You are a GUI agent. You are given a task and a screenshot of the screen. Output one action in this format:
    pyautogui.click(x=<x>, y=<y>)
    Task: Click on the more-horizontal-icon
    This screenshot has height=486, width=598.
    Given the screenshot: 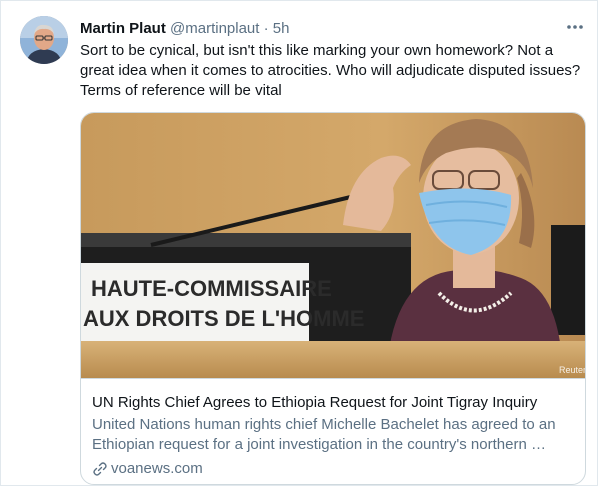 What is the action you would take?
    pyautogui.click(x=575, y=27)
    